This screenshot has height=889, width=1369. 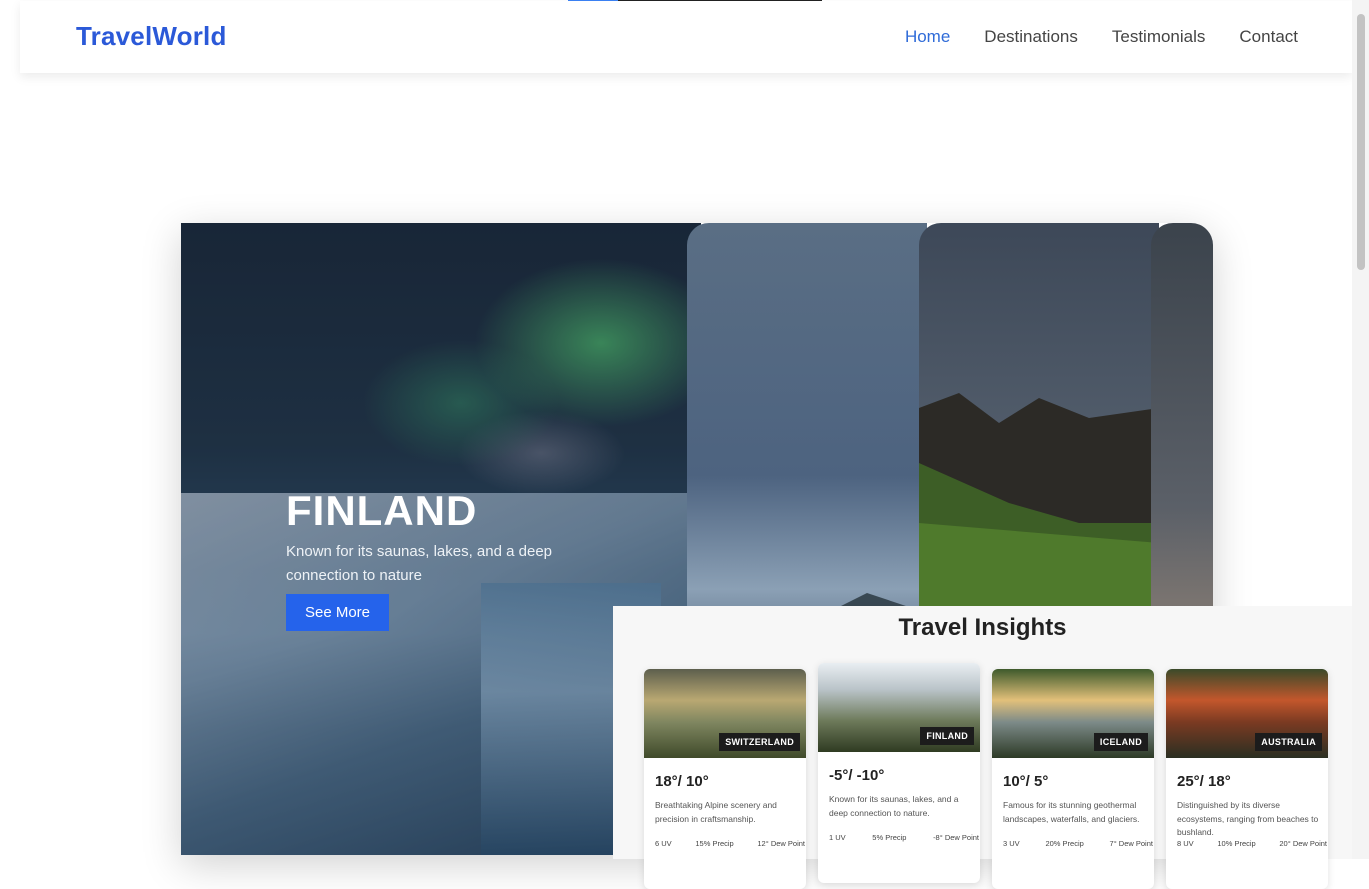 I want to click on see-more-button: See More, so click(x=337, y=612).